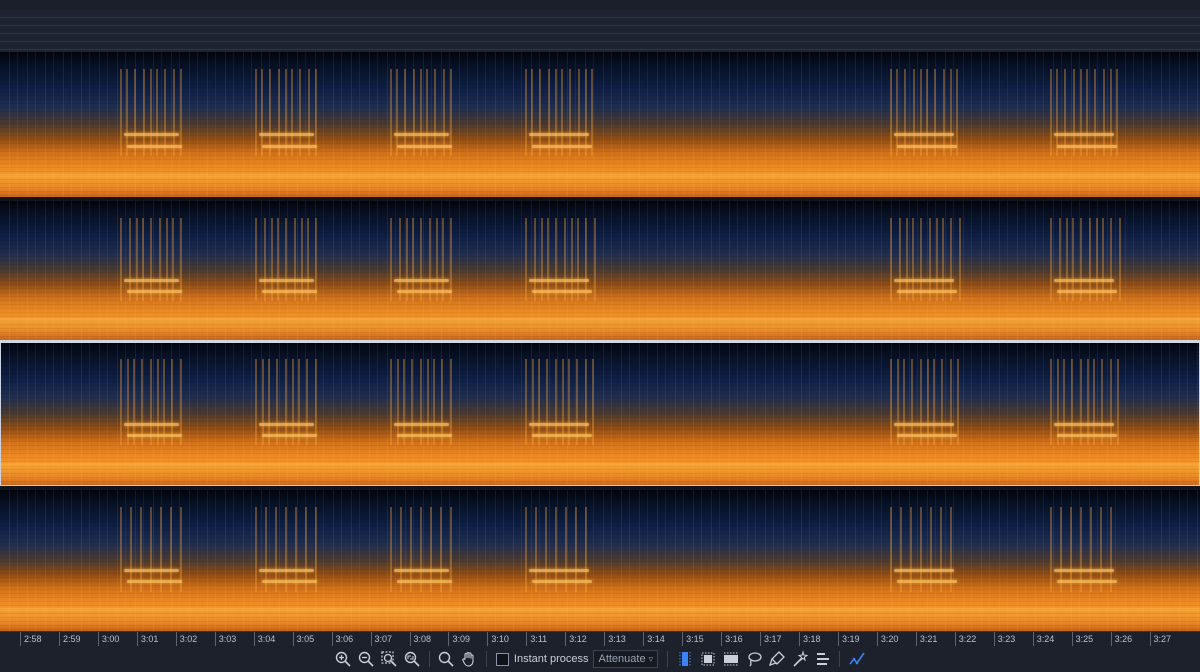  I want to click on timeline-tick: 2:59, so click(69, 639).